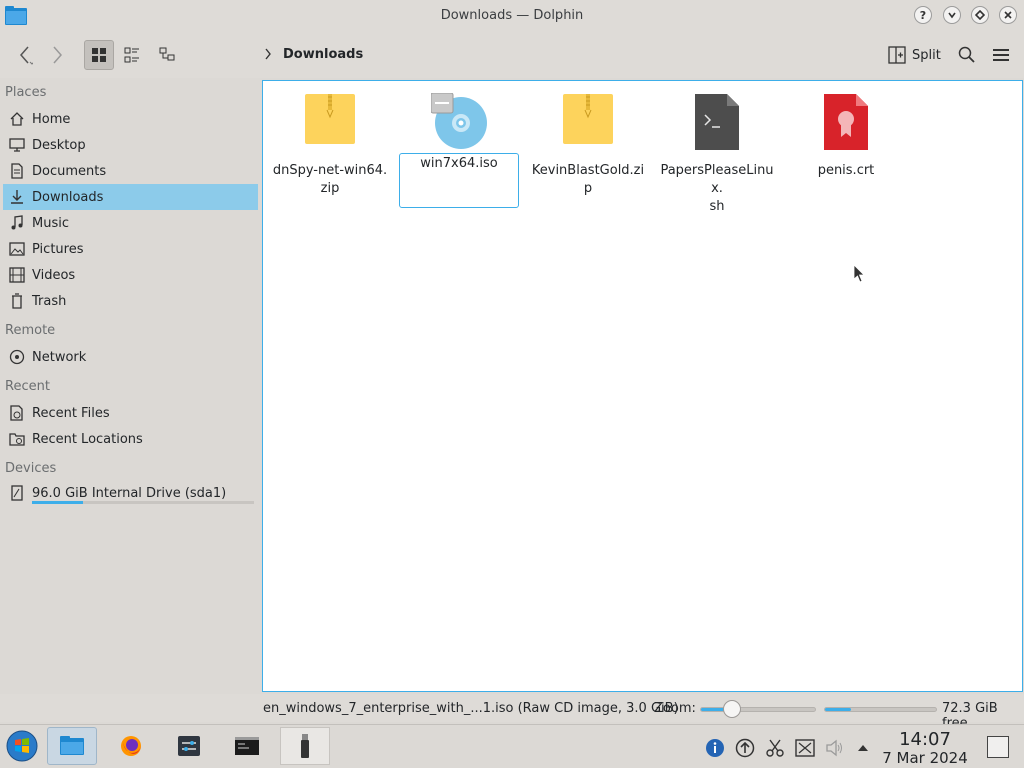 This screenshot has height=768, width=1024. What do you see at coordinates (897, 55) in the screenshot?
I see `split-icon` at bounding box center [897, 55].